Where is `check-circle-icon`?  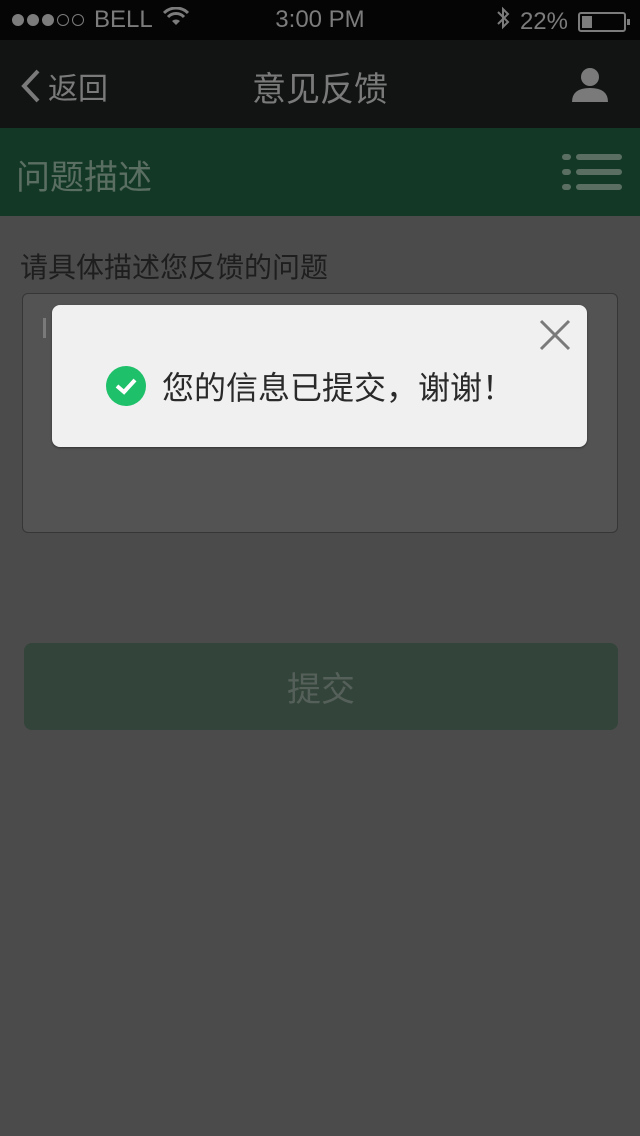 check-circle-icon is located at coordinates (126, 386).